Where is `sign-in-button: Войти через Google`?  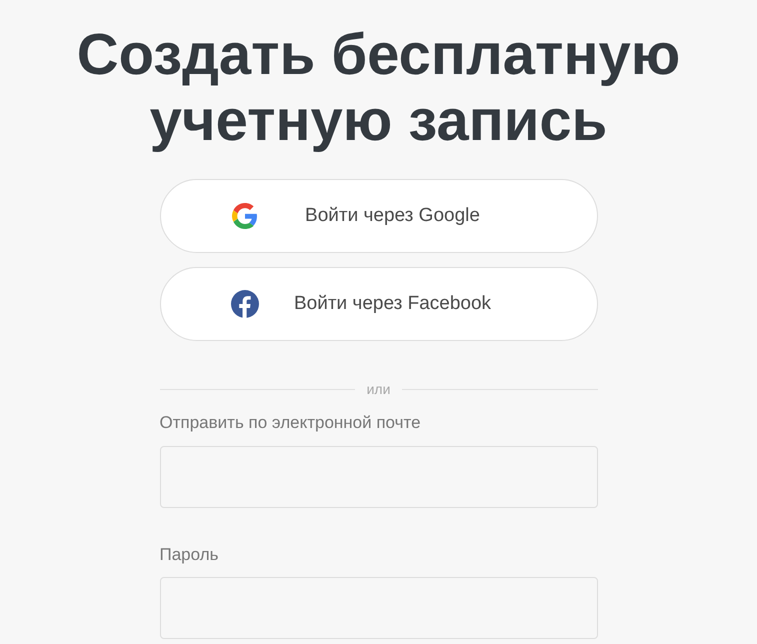 sign-in-button: Войти через Google is located at coordinates (379, 216).